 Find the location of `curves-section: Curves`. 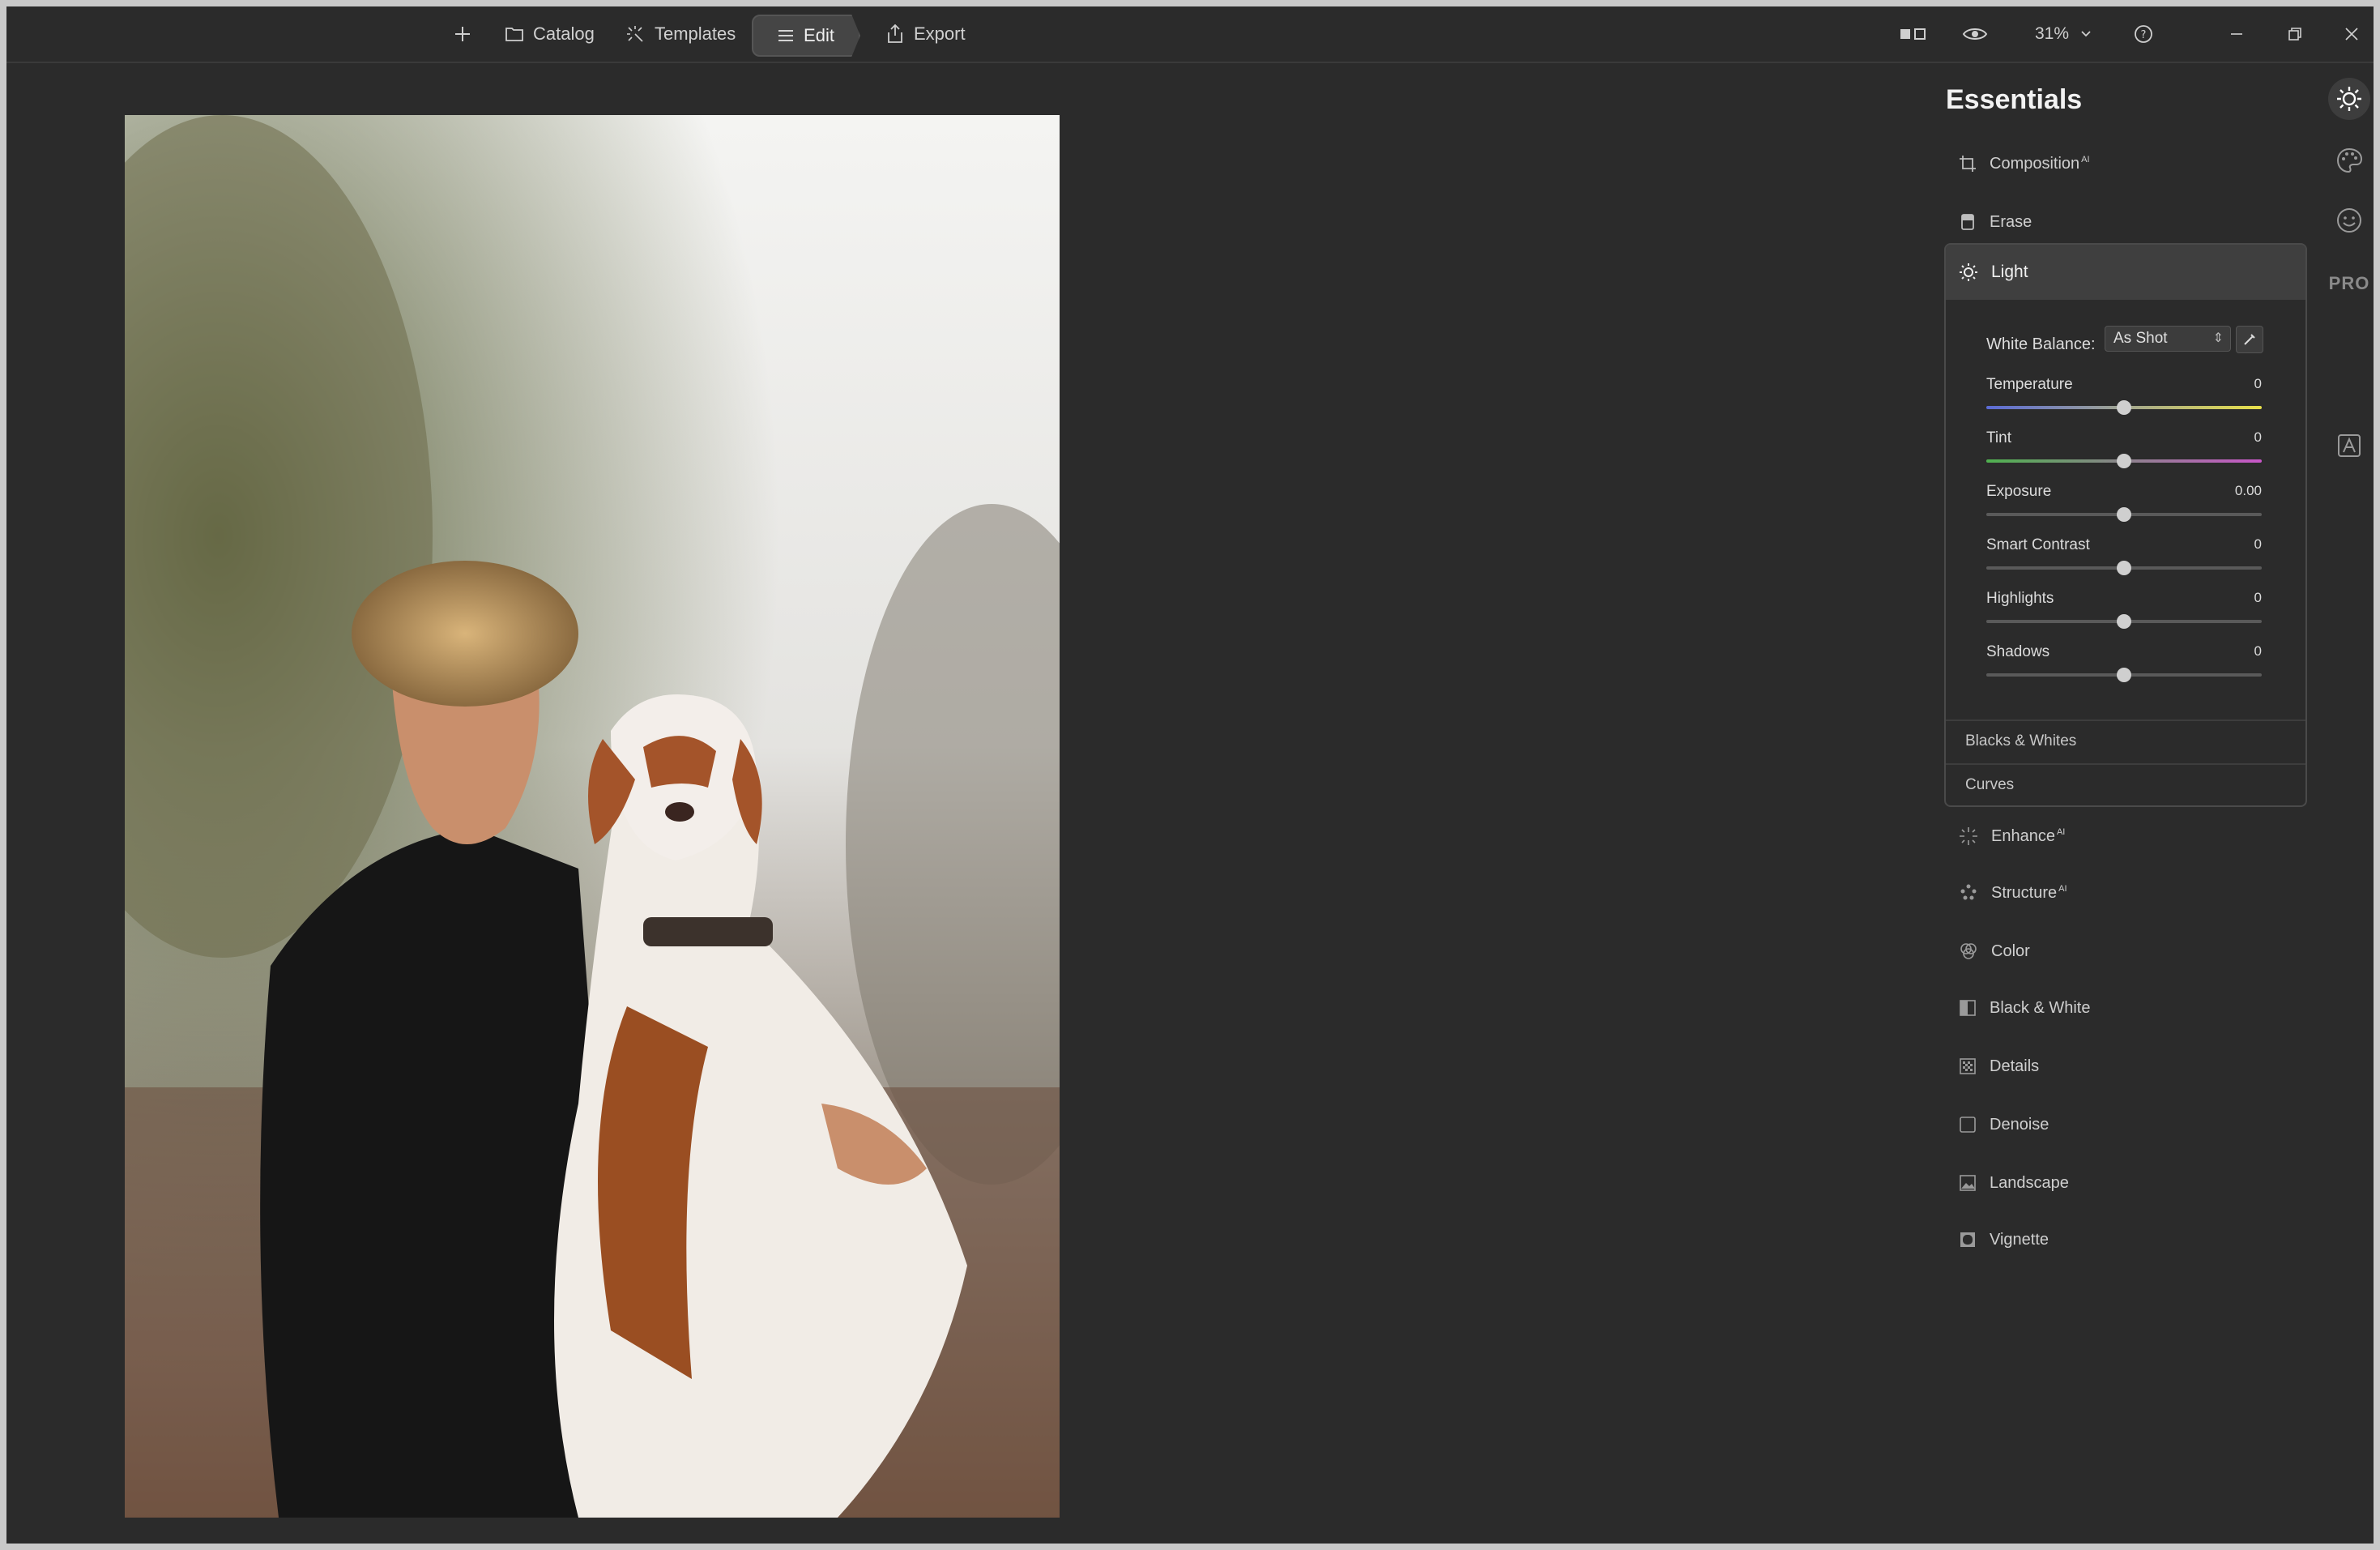

curves-section: Curves is located at coordinates (2125, 784).